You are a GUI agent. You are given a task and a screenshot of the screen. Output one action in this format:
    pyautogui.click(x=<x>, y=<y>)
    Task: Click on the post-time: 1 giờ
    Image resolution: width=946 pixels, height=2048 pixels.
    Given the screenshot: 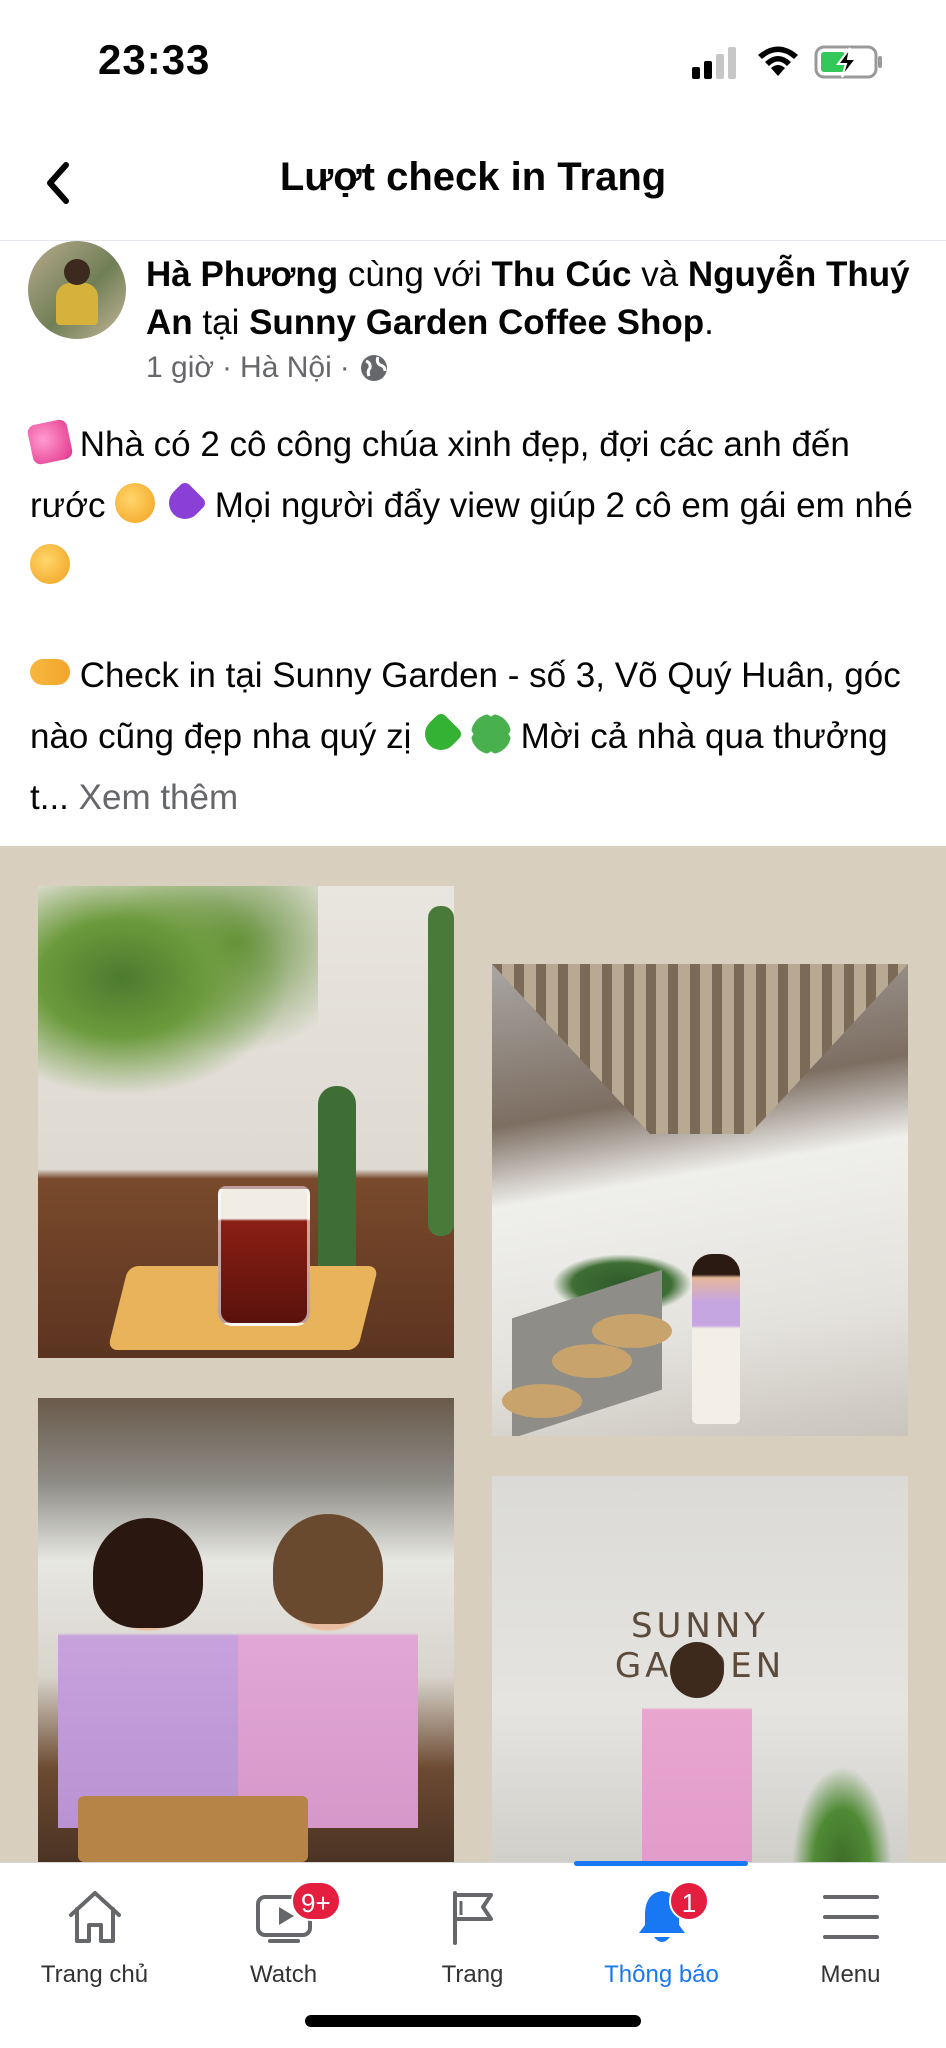 What is the action you would take?
    pyautogui.click(x=180, y=368)
    